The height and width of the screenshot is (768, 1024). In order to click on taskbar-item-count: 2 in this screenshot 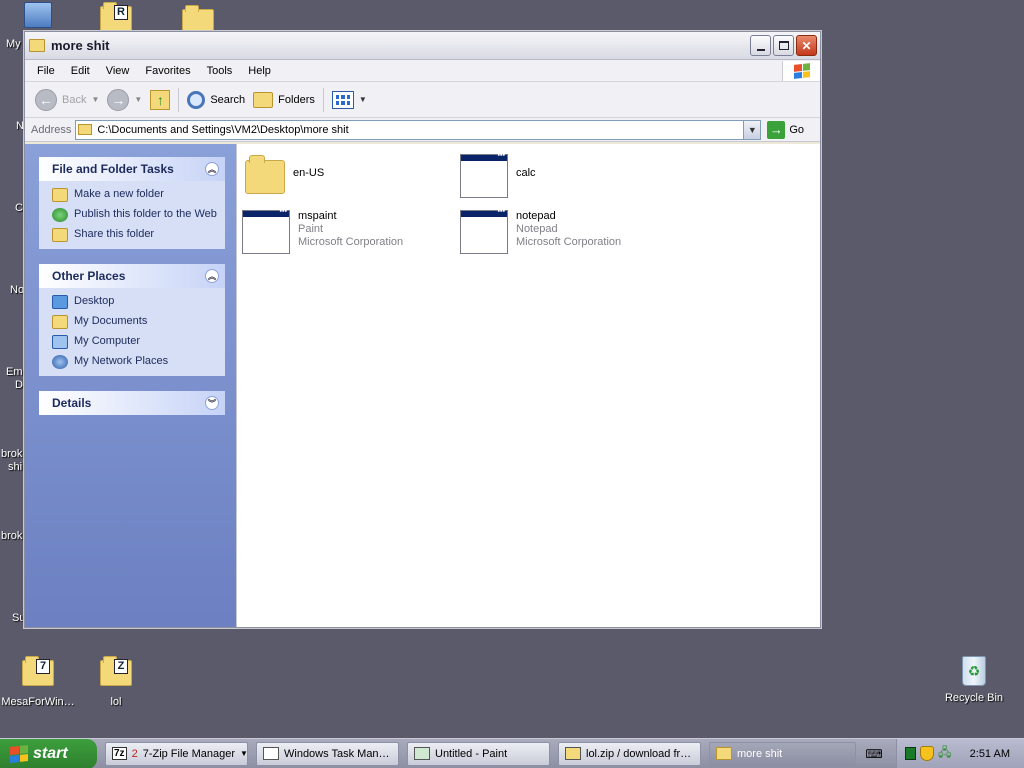, I will do `click(134, 753)`.